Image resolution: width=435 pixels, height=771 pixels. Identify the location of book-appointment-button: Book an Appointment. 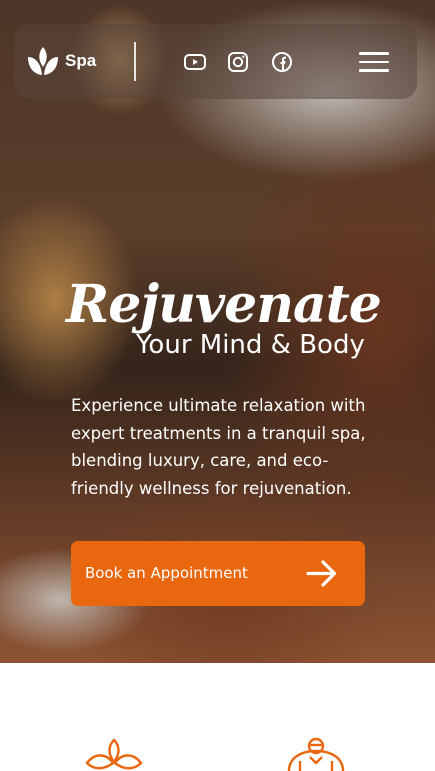
(218, 573).